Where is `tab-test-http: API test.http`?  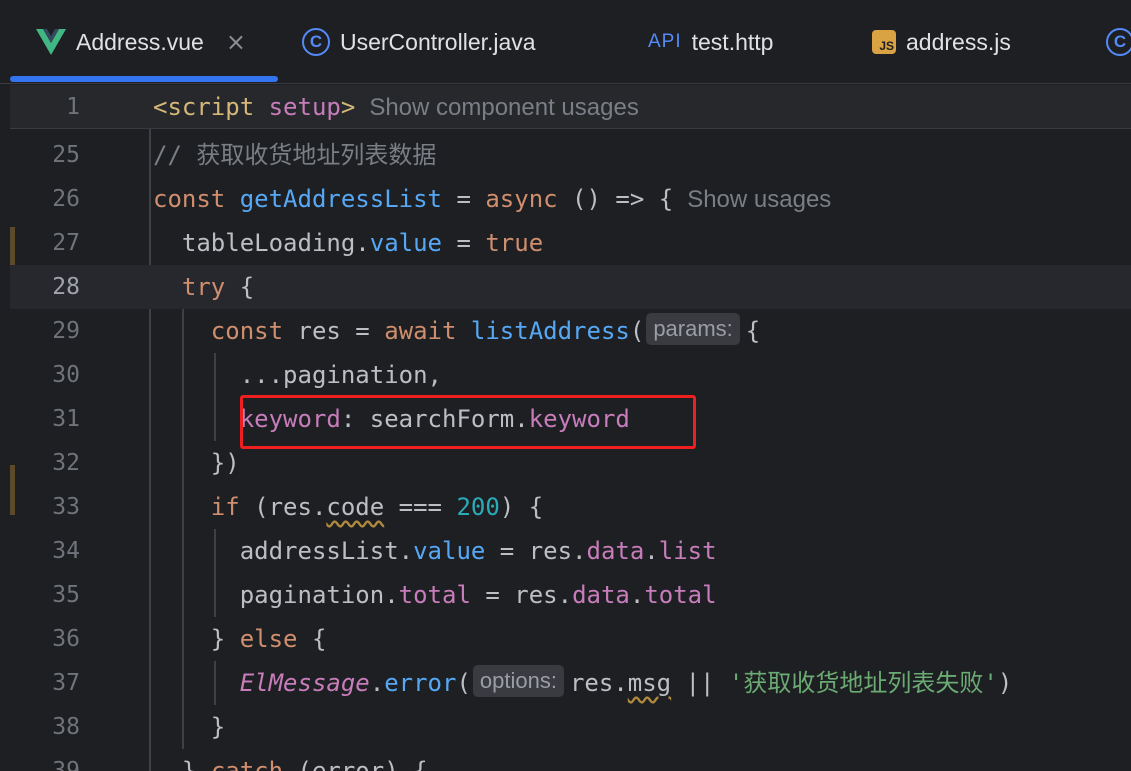
tab-test-http: API test.http is located at coordinates (710, 42).